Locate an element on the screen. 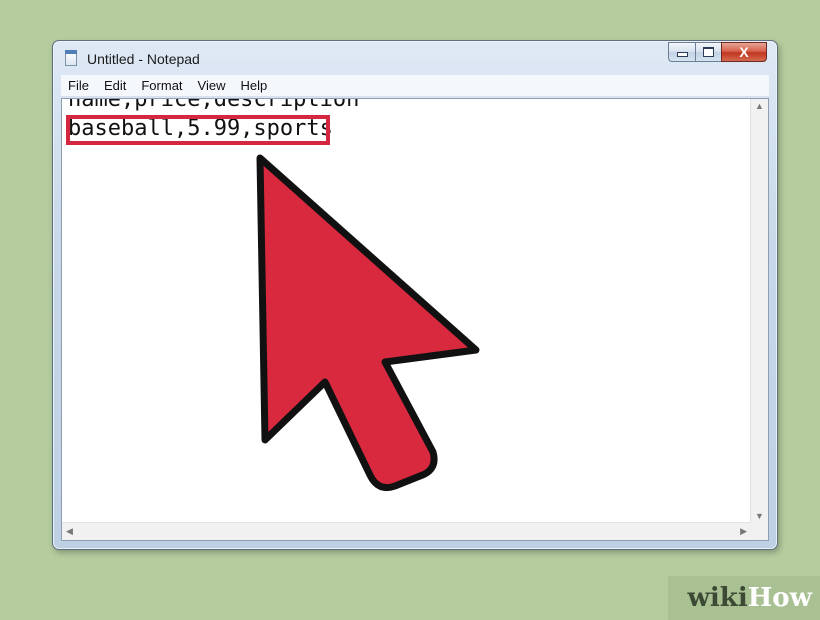 The height and width of the screenshot is (620, 820). window-controls: X is located at coordinates (717, 53).